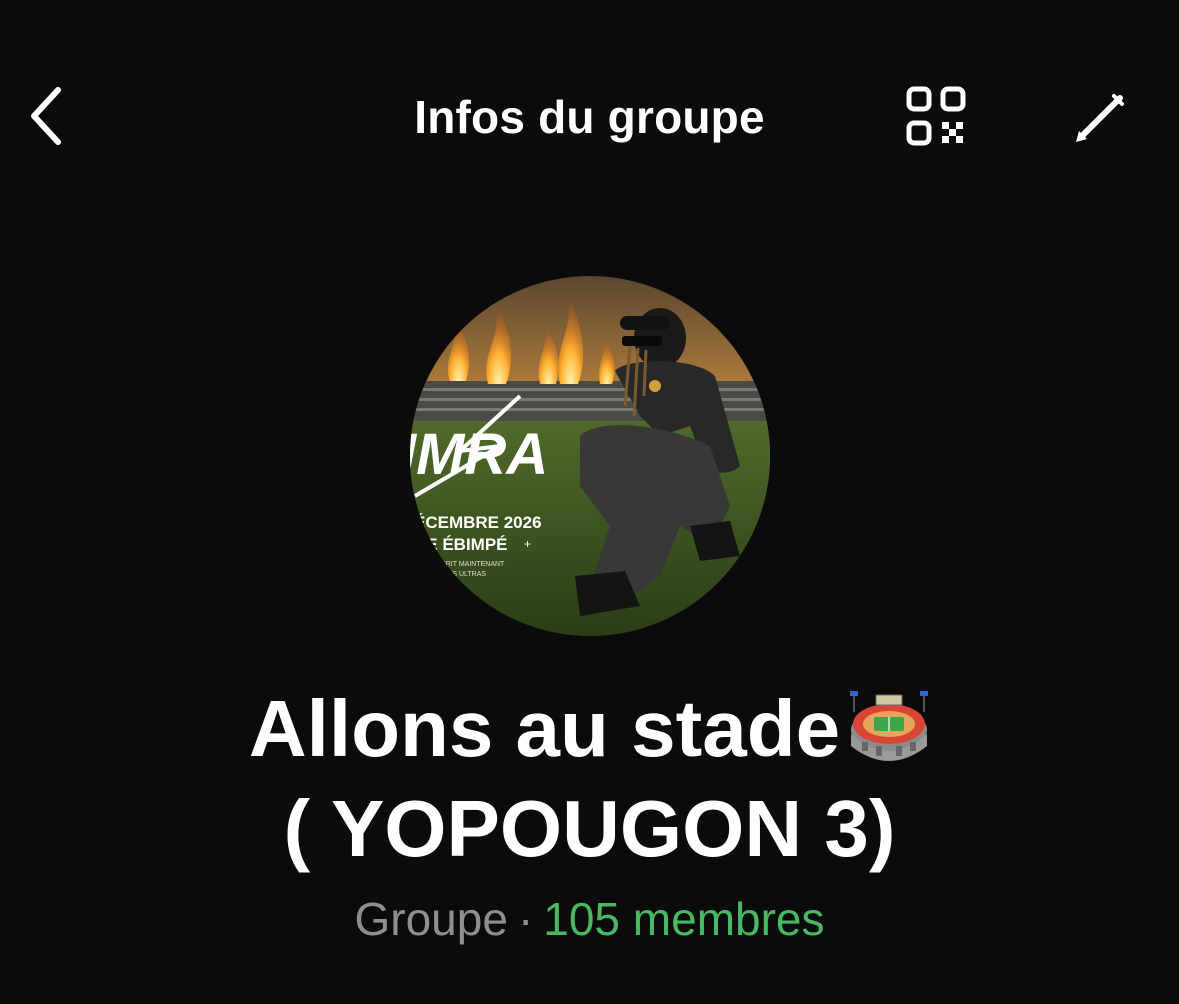 This screenshot has height=1004, width=1179. I want to click on avatar-poster-venue: DE ÉBIMPÉ, so click(461, 544).